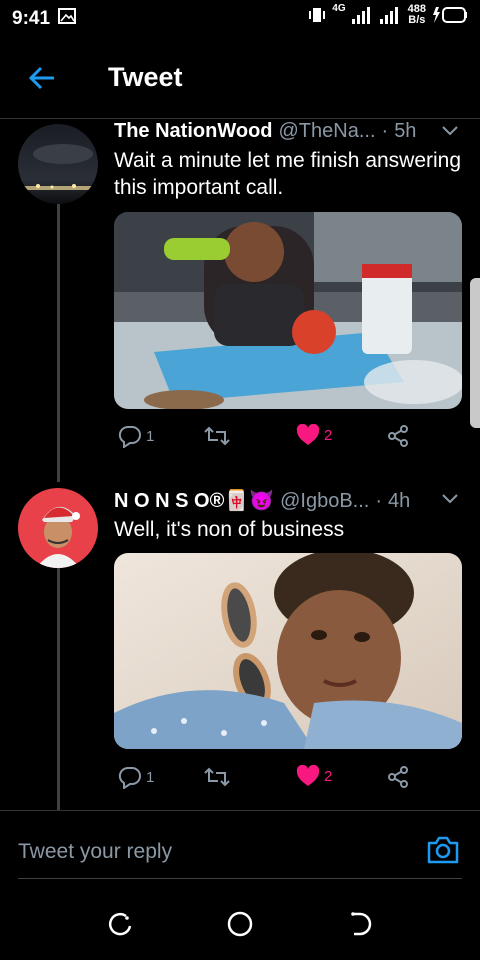 This screenshot has height=960, width=480. What do you see at coordinates (208, 852) in the screenshot?
I see `reply-input` at bounding box center [208, 852].